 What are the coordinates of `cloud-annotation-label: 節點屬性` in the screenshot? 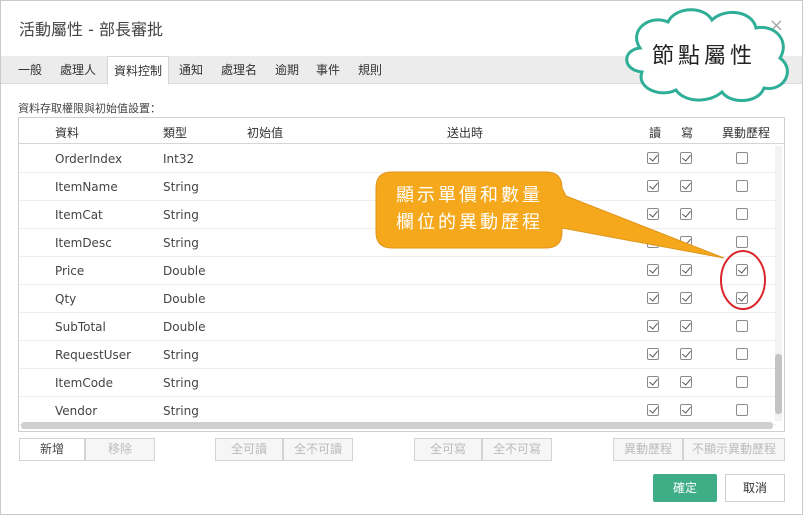 It's located at (704, 56).